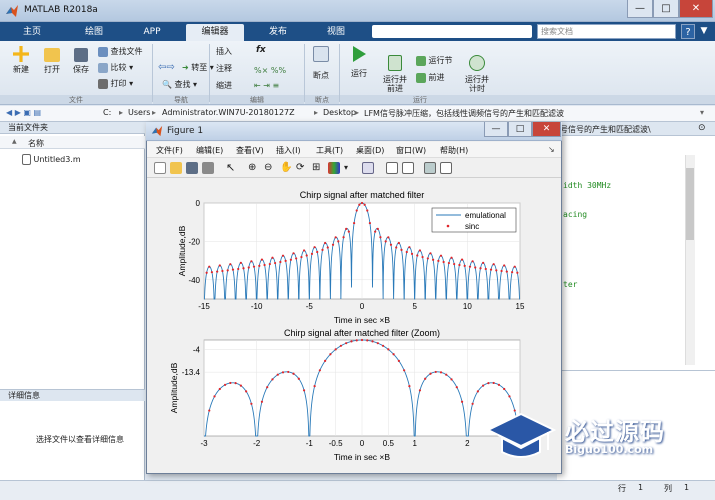 The width and height of the screenshot is (715, 500). What do you see at coordinates (274, 78) in the screenshot?
I see `format-icons: %× %% ⇤ ⇥ ≡` at bounding box center [274, 78].